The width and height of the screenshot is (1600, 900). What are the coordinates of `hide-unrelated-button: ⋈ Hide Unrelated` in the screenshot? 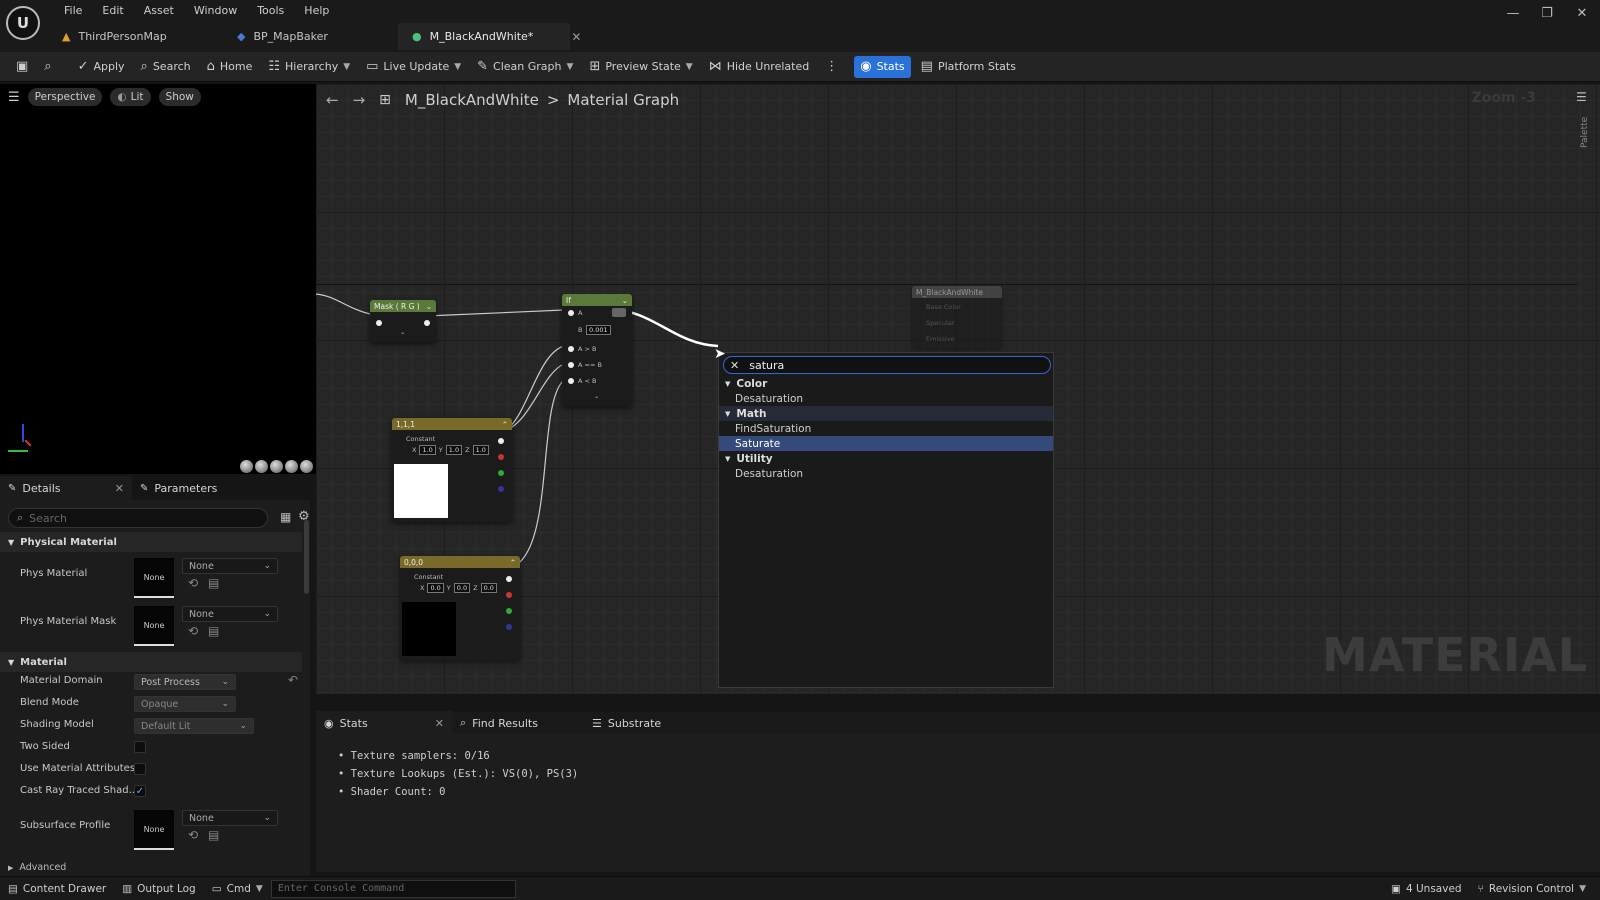 It's located at (759, 67).